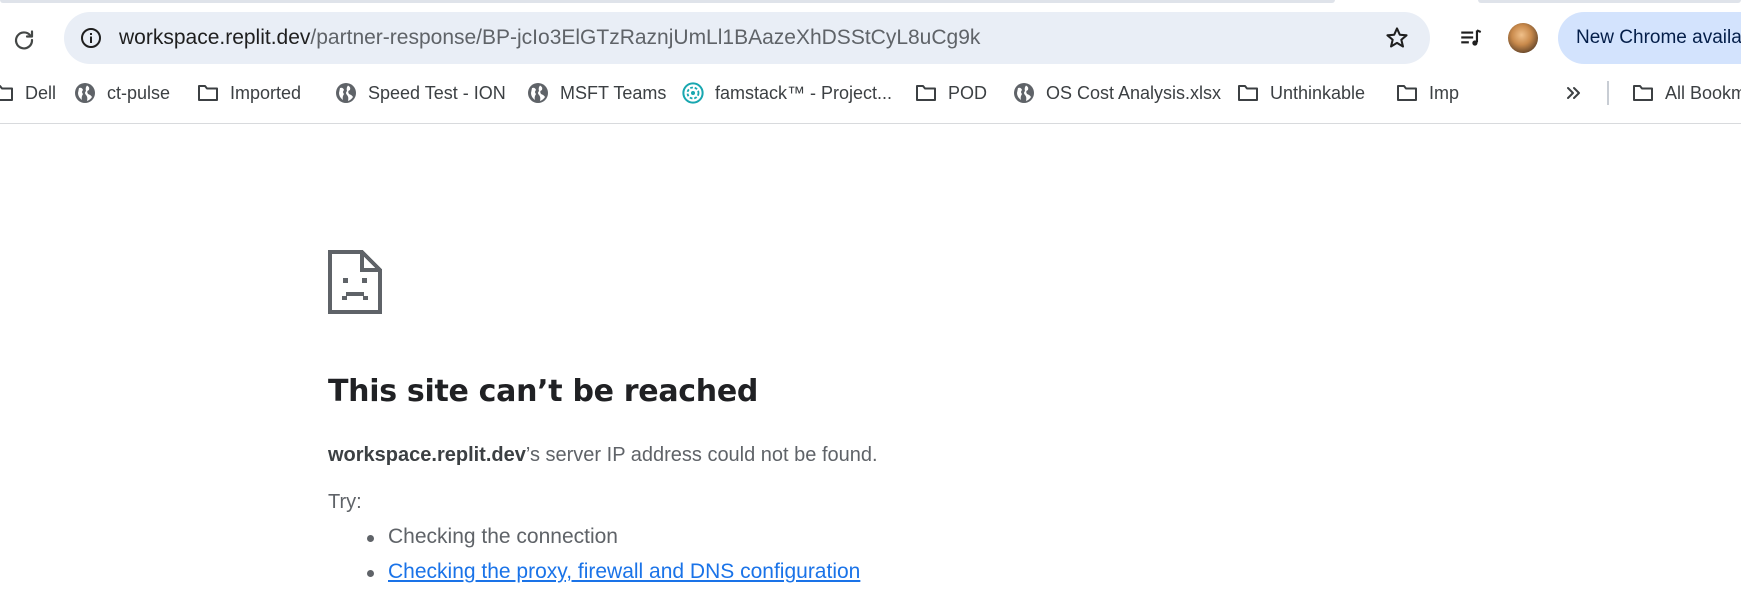 The width and height of the screenshot is (1741, 594). I want to click on all-bookmarks-folder: All Bookmarks, so click(1686, 93).